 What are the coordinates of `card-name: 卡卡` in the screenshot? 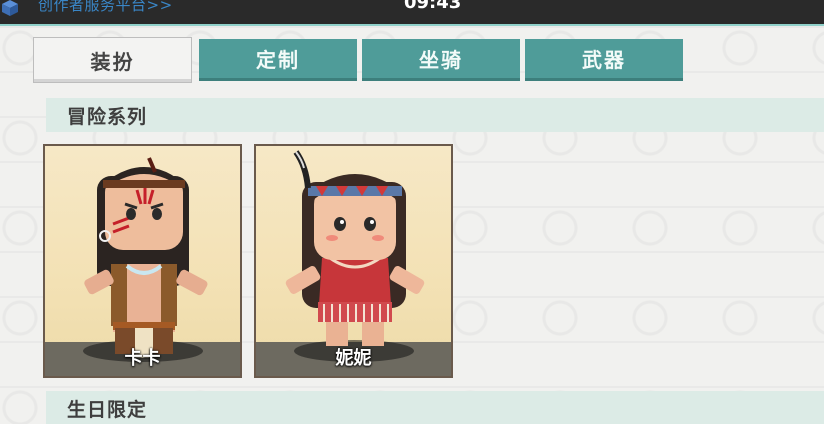 It's located at (142, 358).